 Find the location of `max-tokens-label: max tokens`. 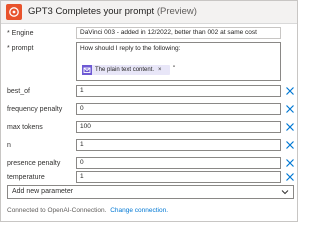

max-tokens-label: max tokens is located at coordinates (25, 127).